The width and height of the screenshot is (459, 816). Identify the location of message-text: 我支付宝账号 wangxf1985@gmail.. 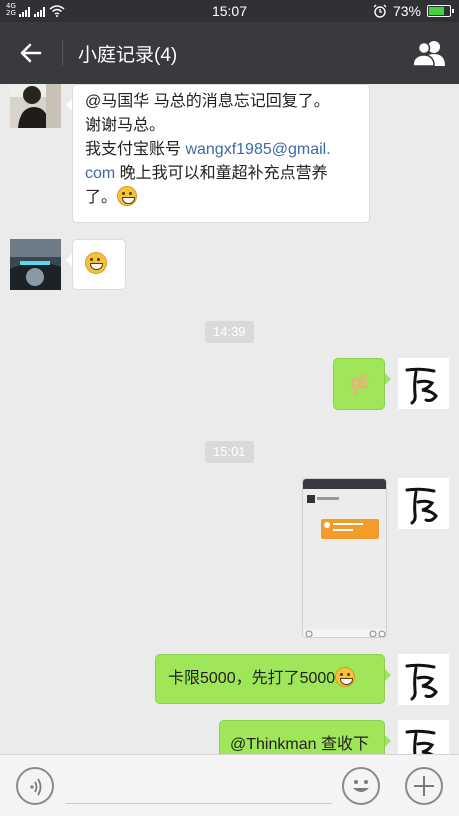
(208, 149).